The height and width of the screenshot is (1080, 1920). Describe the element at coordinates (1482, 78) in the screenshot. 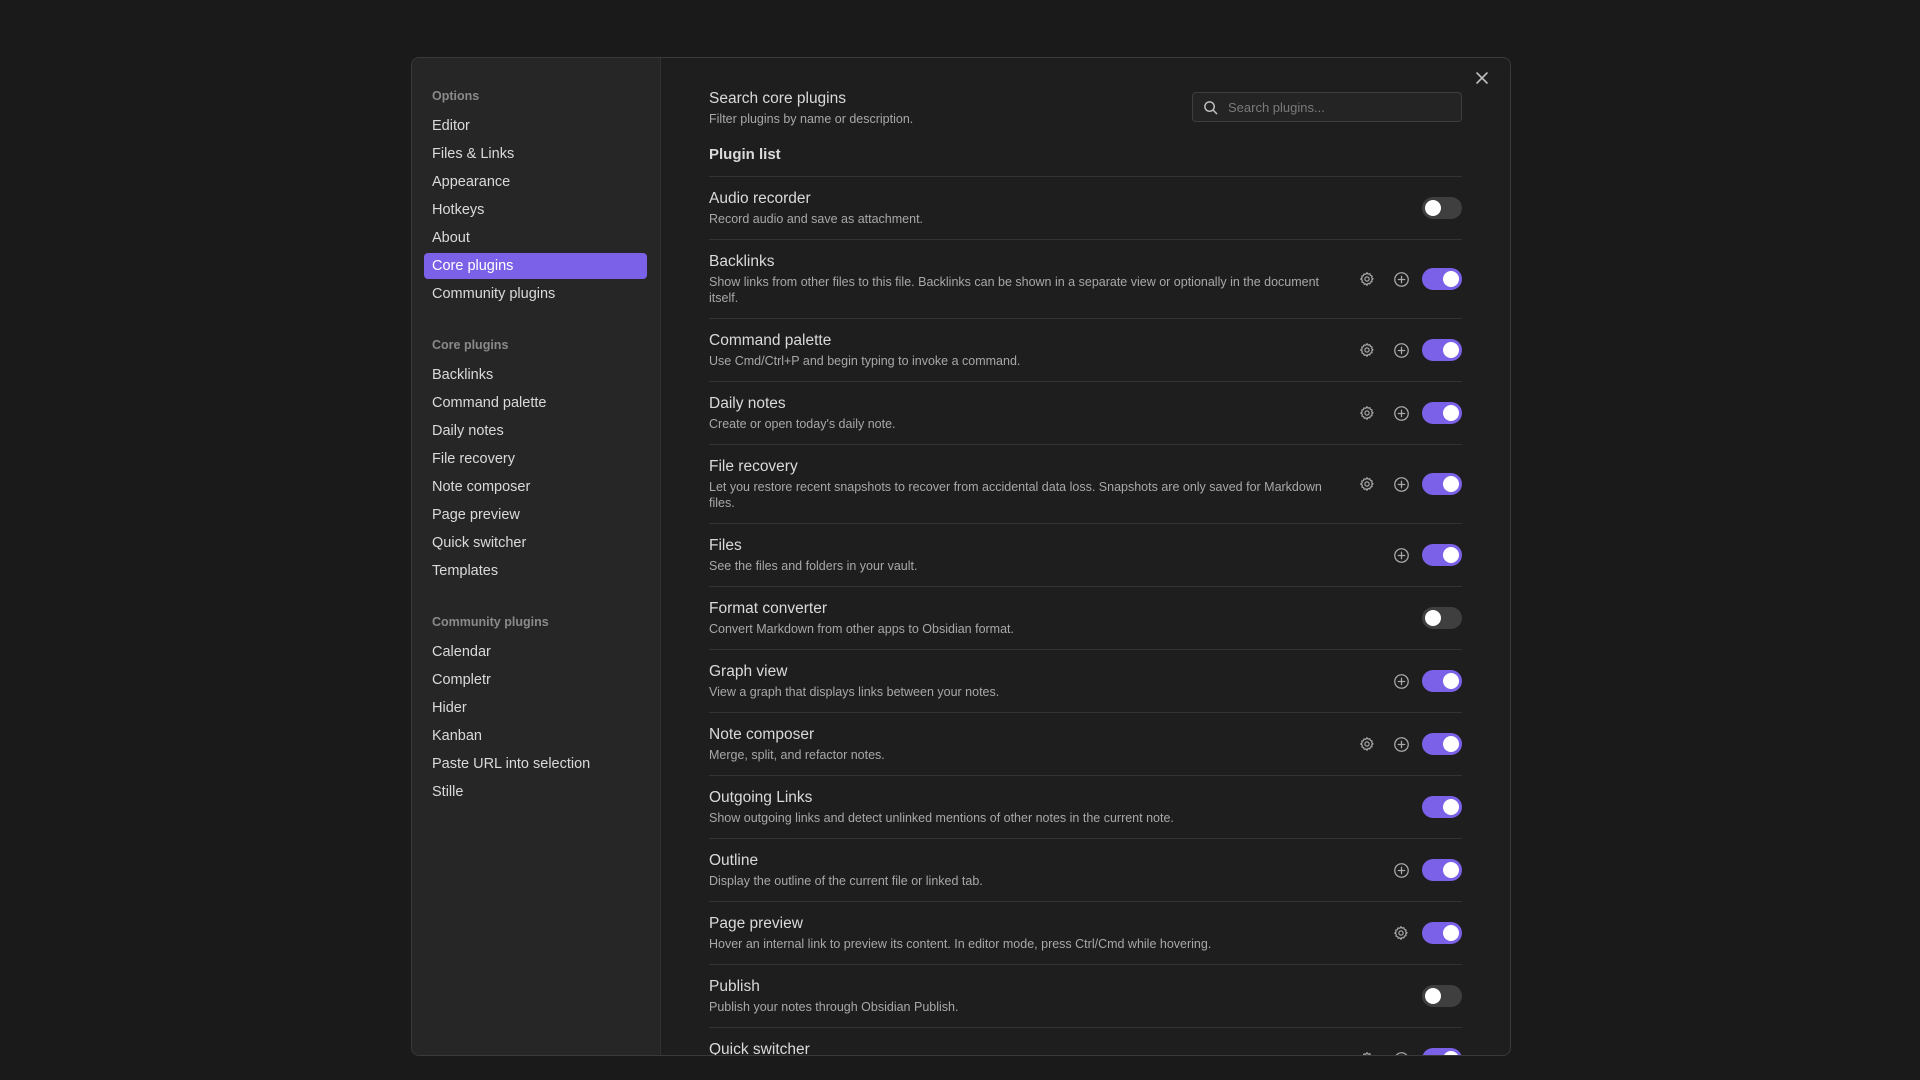

I see `close-button` at that location.